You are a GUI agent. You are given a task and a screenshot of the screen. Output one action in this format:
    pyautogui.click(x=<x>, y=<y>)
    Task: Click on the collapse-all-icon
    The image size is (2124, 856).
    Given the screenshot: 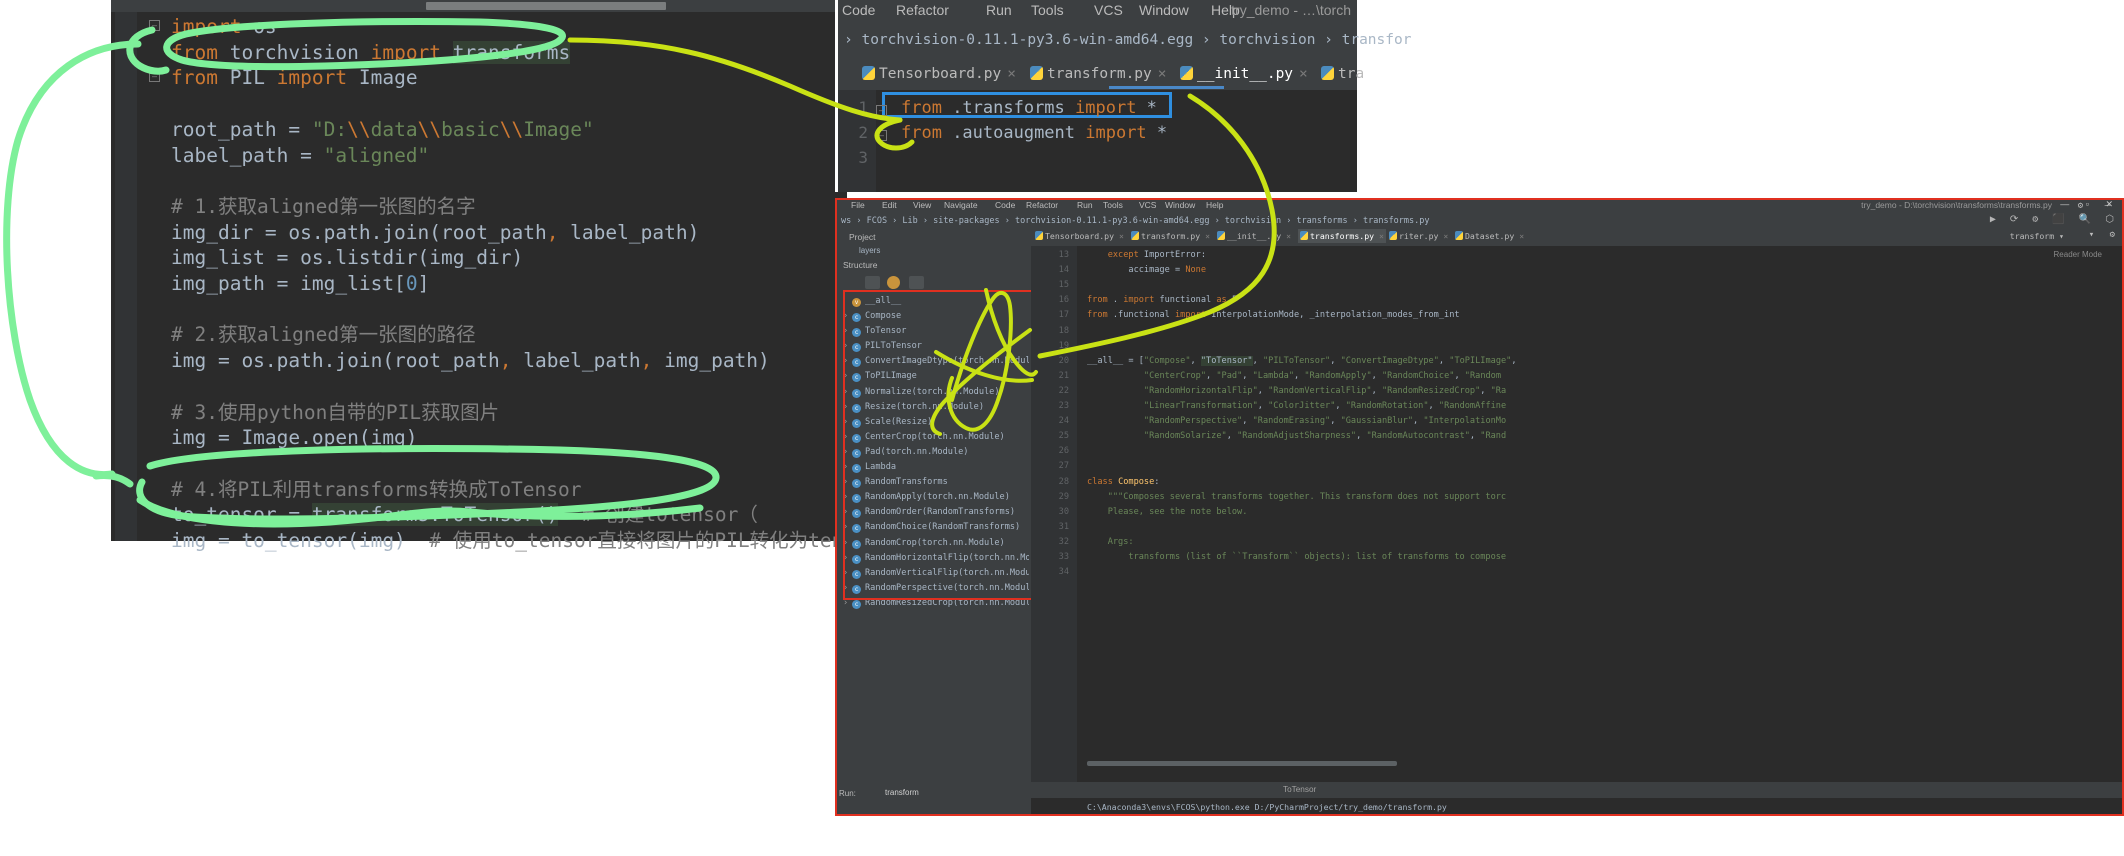 What is the action you would take?
    pyautogui.click(x=938, y=282)
    